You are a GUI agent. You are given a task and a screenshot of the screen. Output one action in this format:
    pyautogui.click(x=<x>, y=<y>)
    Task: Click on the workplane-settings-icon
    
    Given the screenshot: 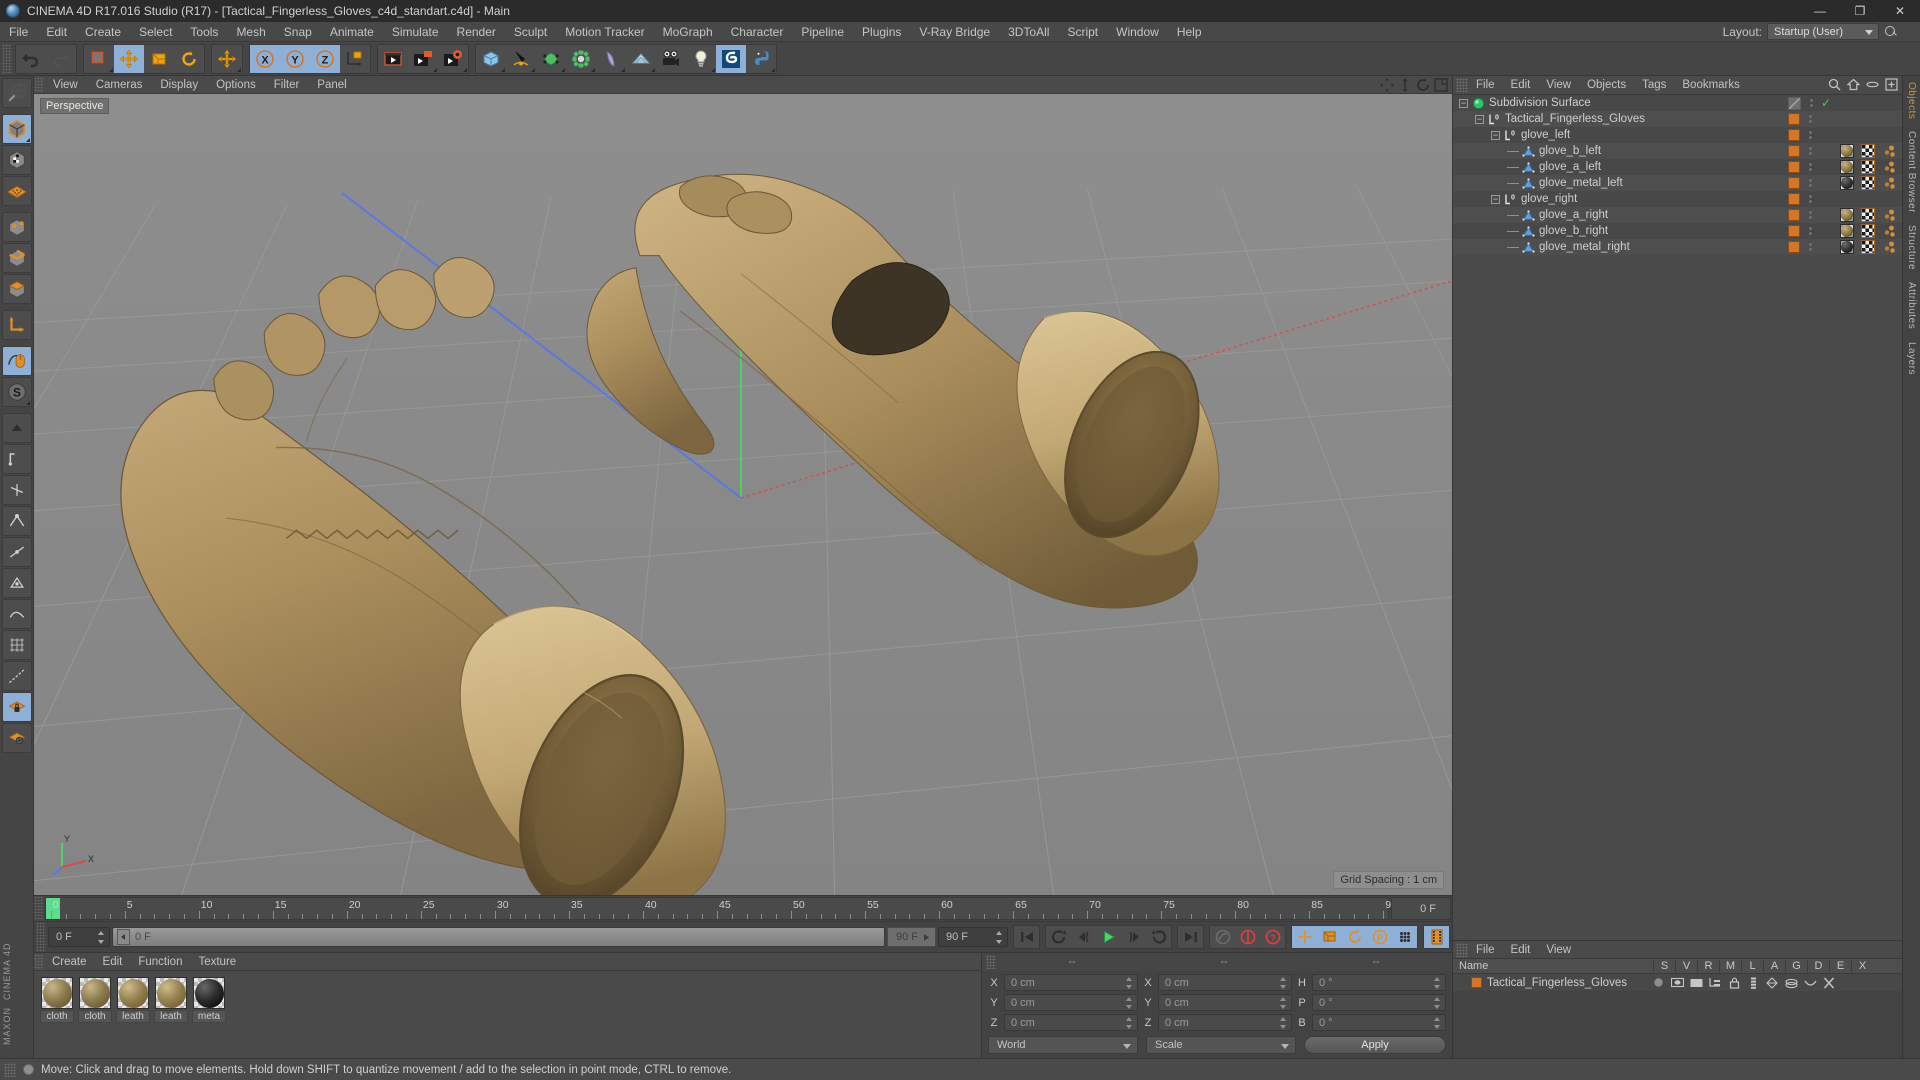 What is the action you would take?
    pyautogui.click(x=16, y=738)
    